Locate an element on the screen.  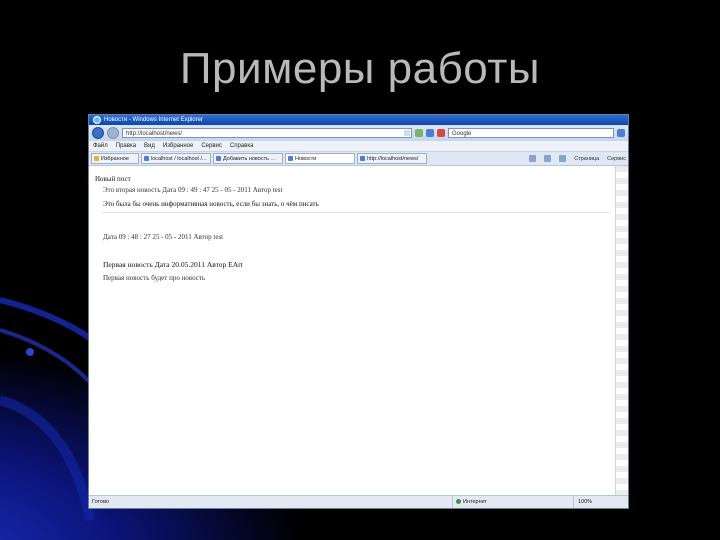
favorites-label: Избранное is located at coordinates (115, 159).